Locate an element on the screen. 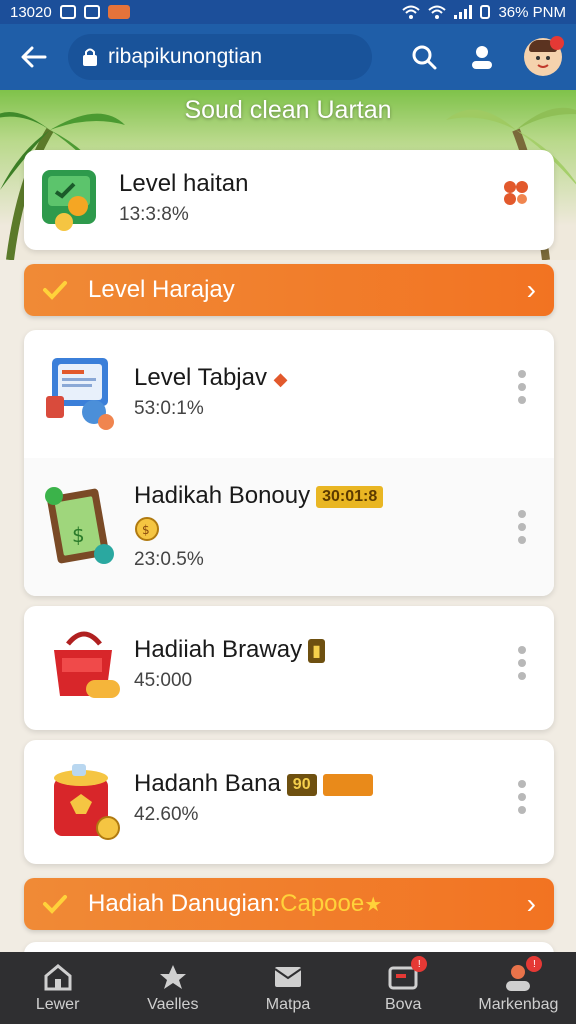 The image size is (576, 1024). star-icon is located at coordinates (173, 977).